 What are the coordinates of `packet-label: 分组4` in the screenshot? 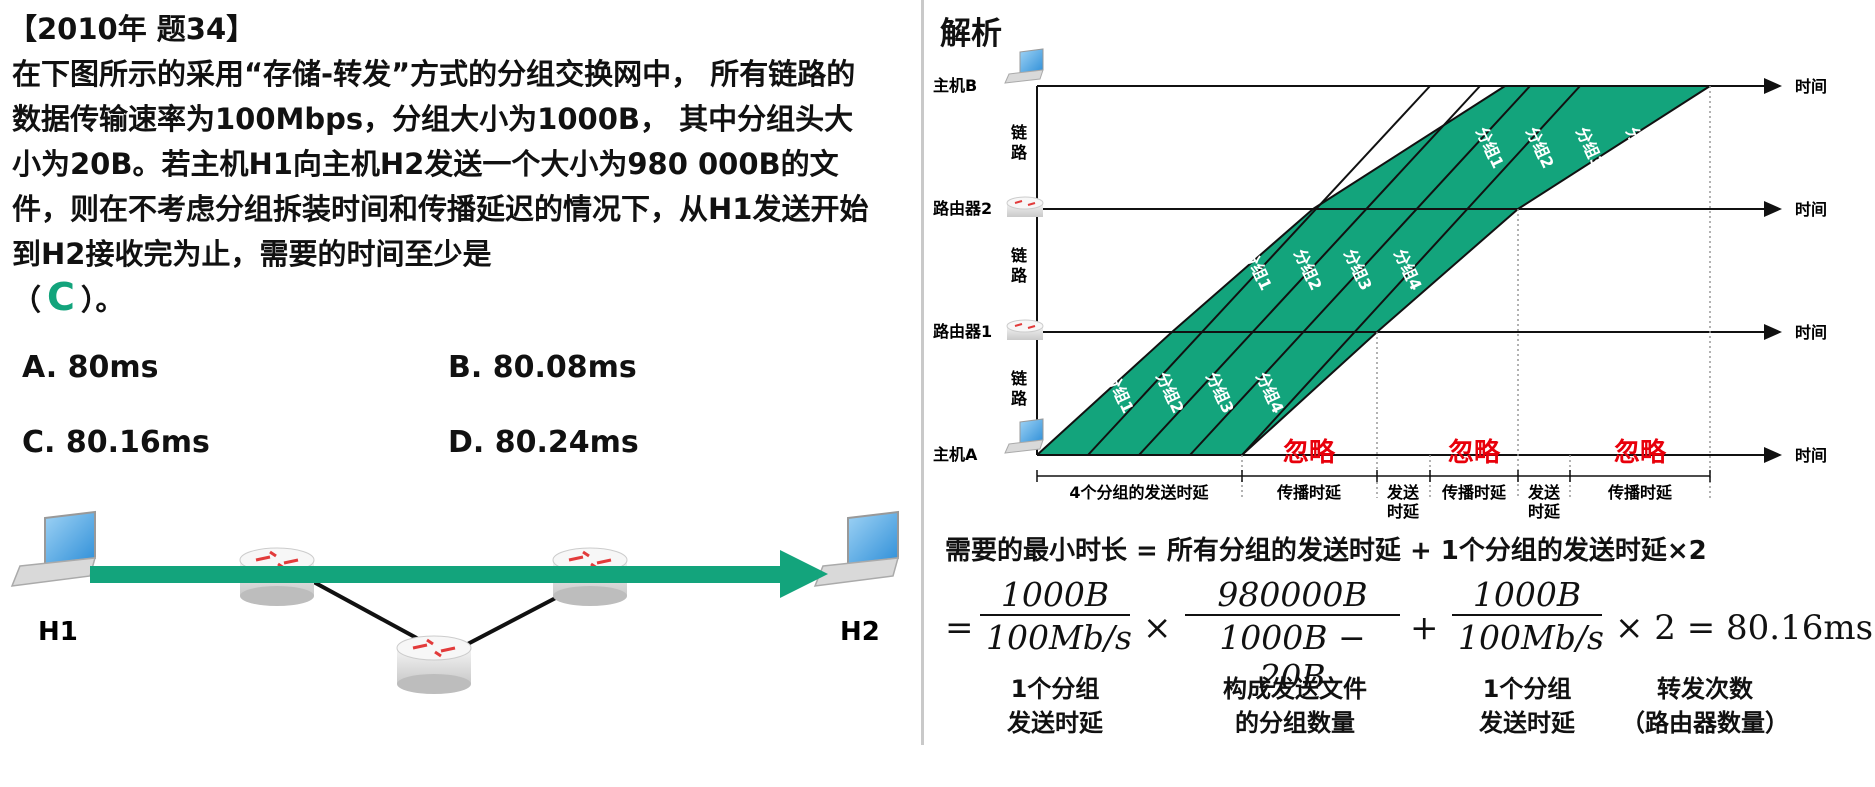 It's located at (1639, 147).